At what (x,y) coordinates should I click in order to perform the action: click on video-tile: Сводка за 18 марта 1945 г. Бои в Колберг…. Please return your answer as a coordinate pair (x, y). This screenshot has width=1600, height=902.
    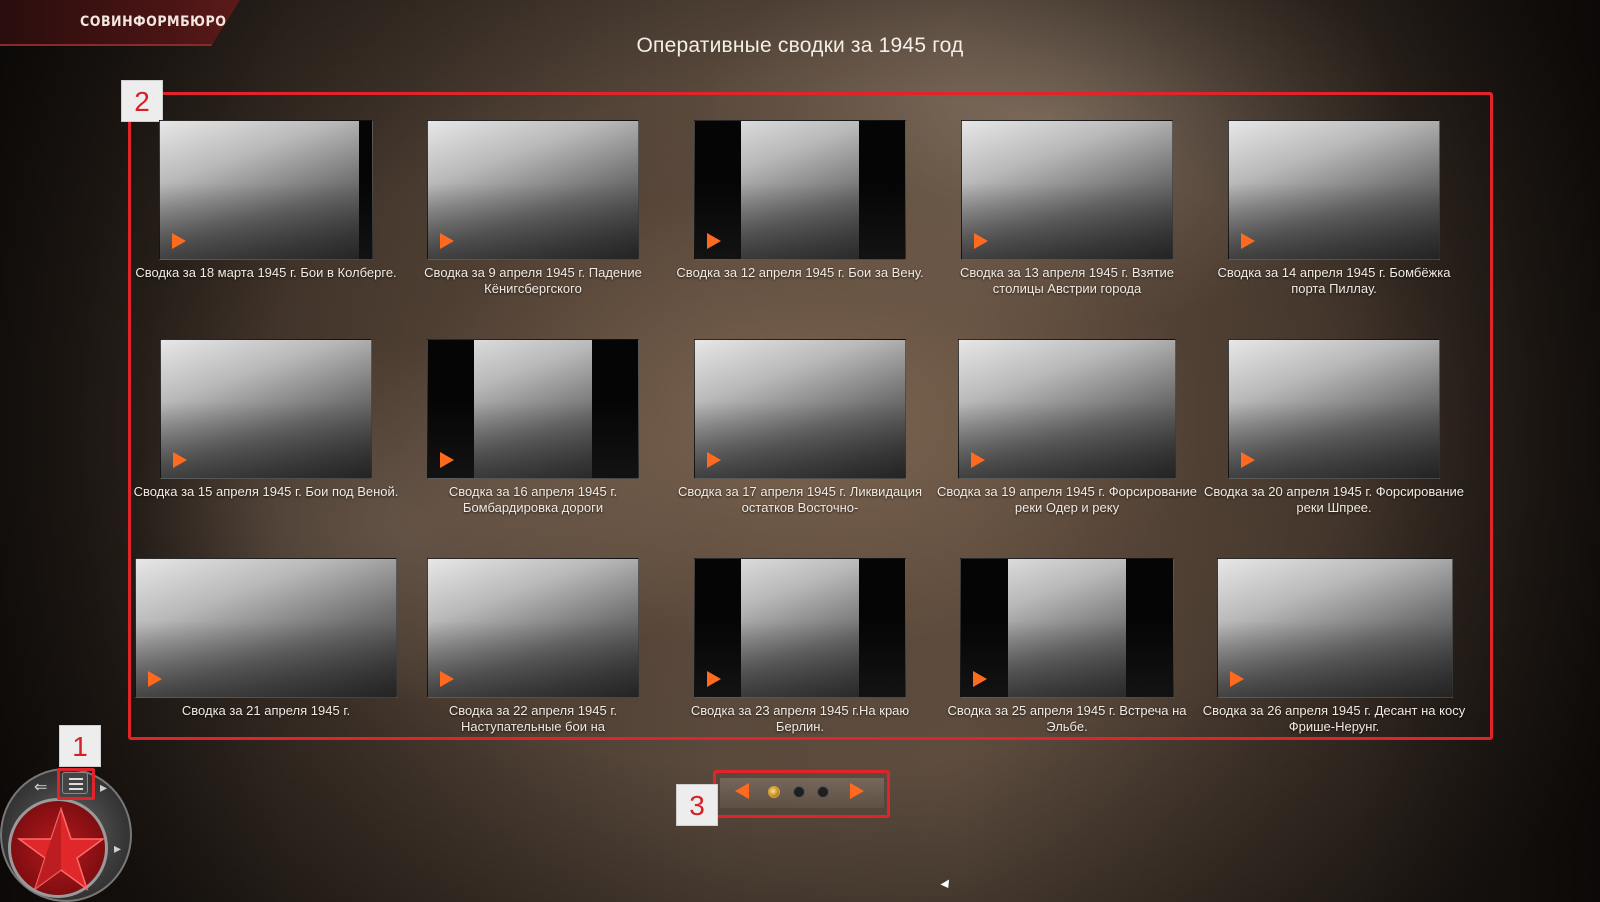
    Looking at the image, I should click on (266, 215).